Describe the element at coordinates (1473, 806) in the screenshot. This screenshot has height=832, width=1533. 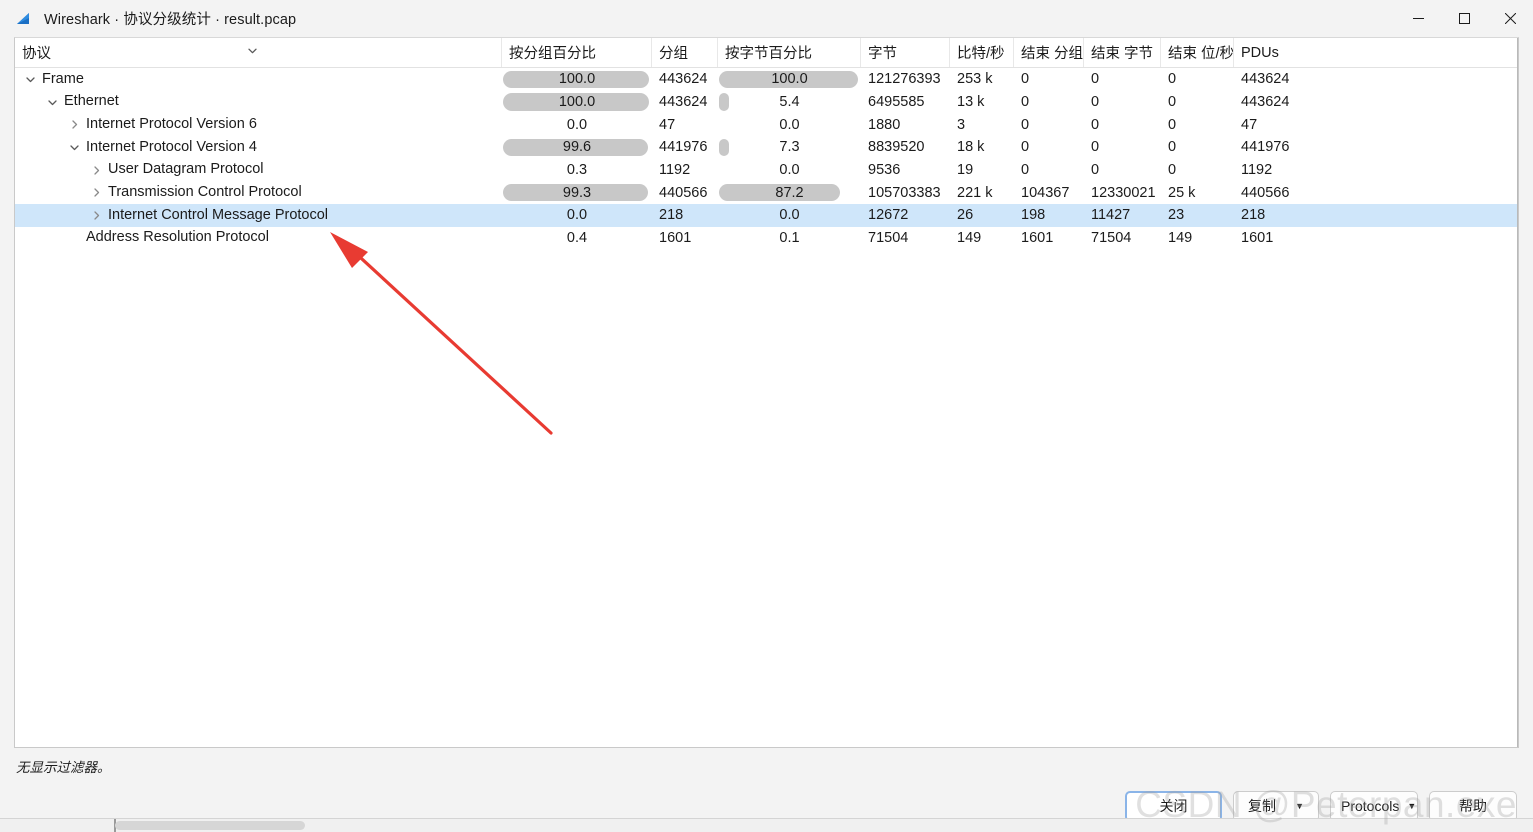
I see `help-button: 帮助` at that location.